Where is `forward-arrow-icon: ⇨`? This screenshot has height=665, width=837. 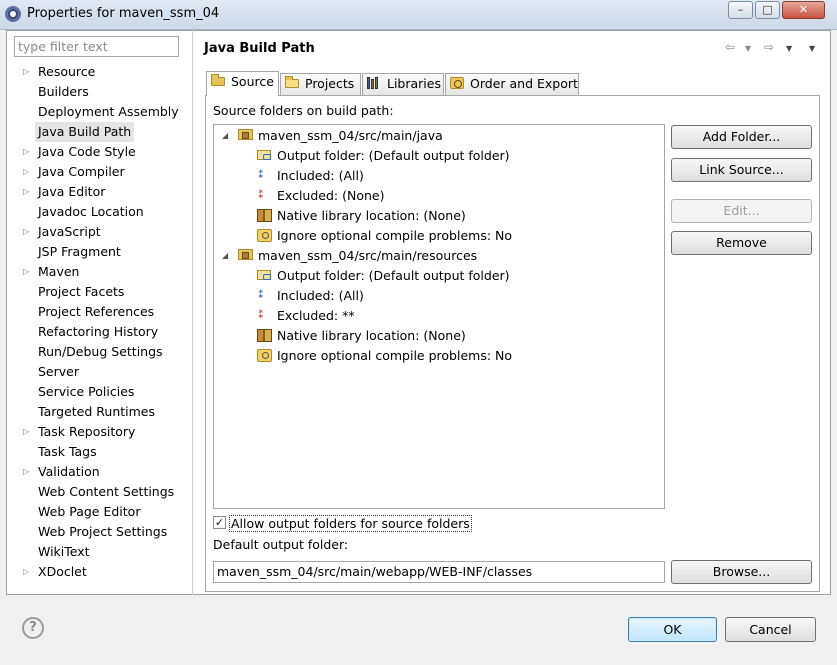 forward-arrow-icon: ⇨ is located at coordinates (769, 47).